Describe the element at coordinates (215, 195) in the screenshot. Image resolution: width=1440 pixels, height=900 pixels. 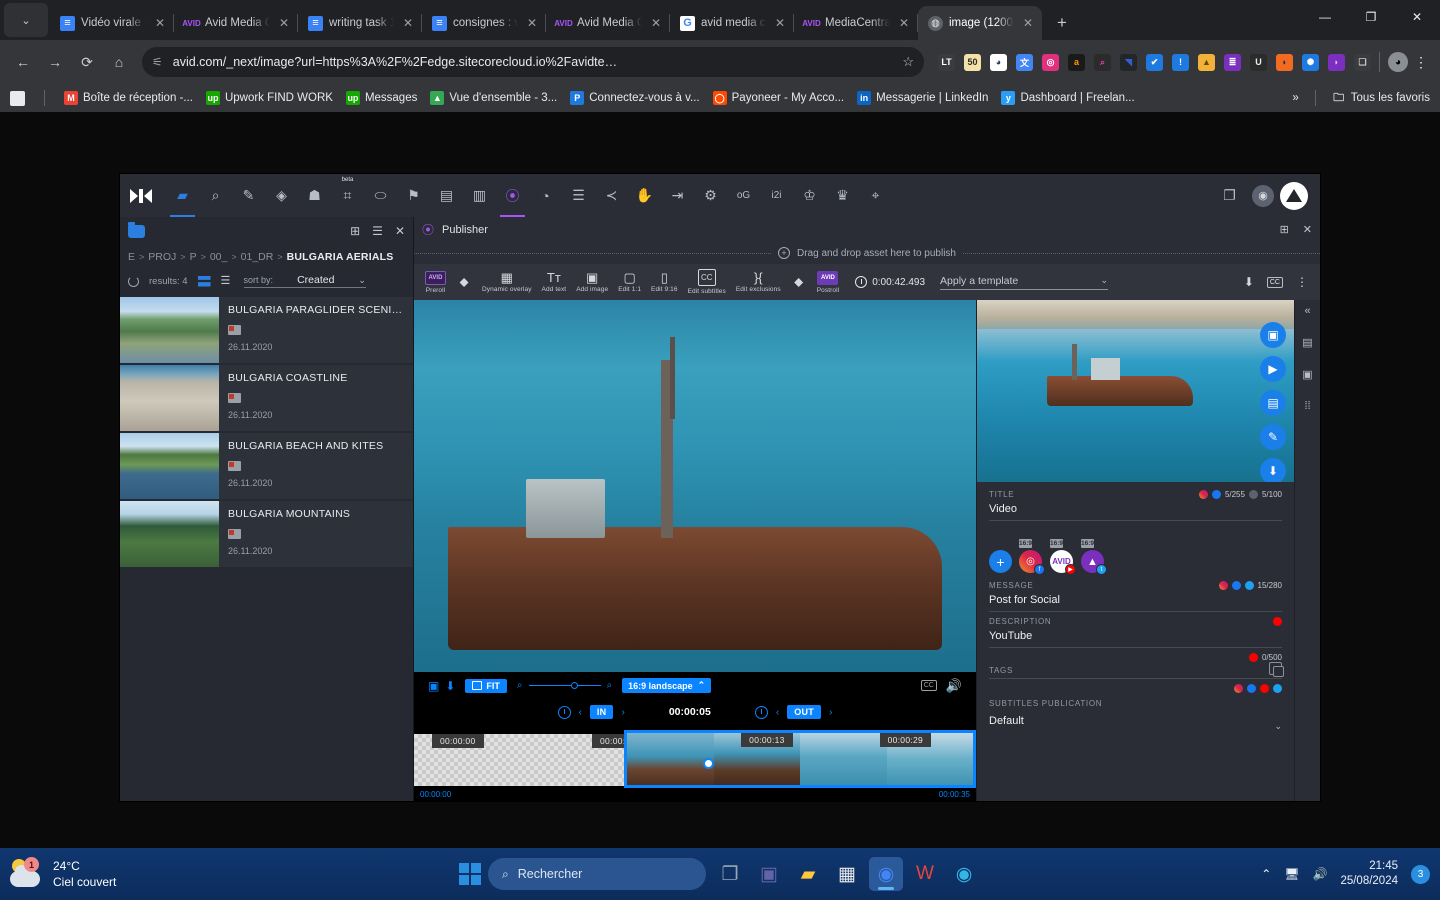
I see `search-icon: ⌕` at that location.